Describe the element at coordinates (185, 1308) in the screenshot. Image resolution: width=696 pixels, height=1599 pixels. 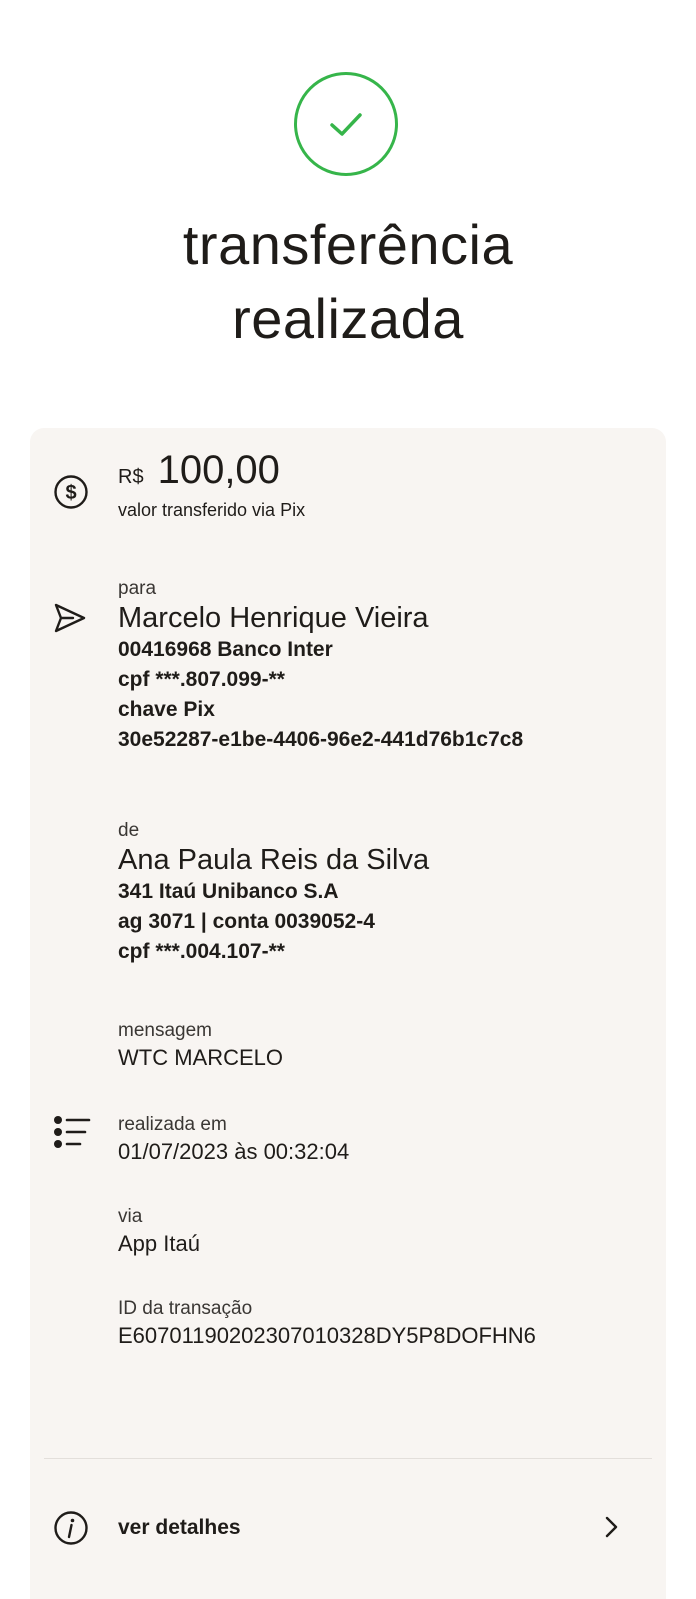
I see `transaction-label: ID da transação` at that location.